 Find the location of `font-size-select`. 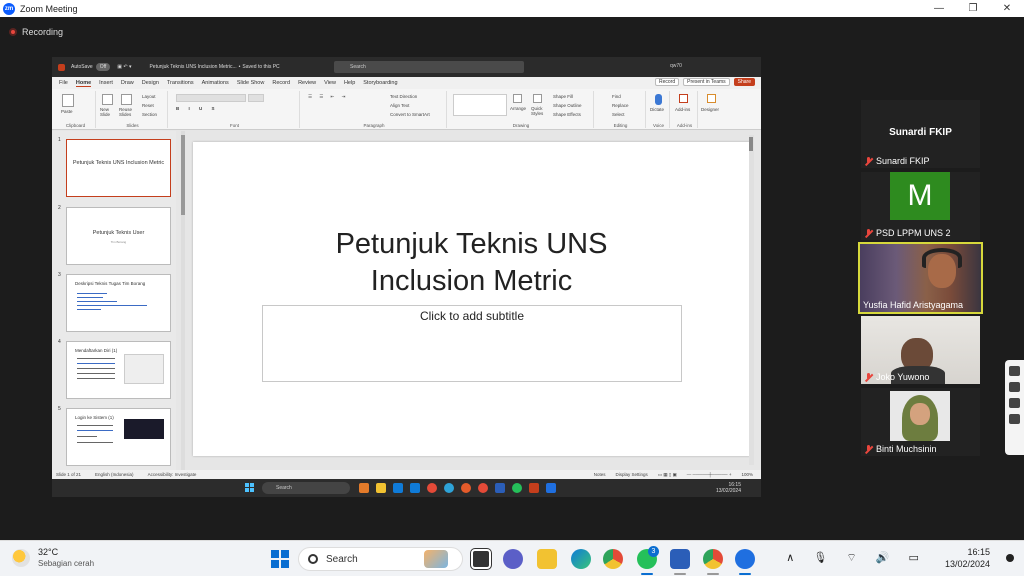

font-size-select is located at coordinates (256, 98).